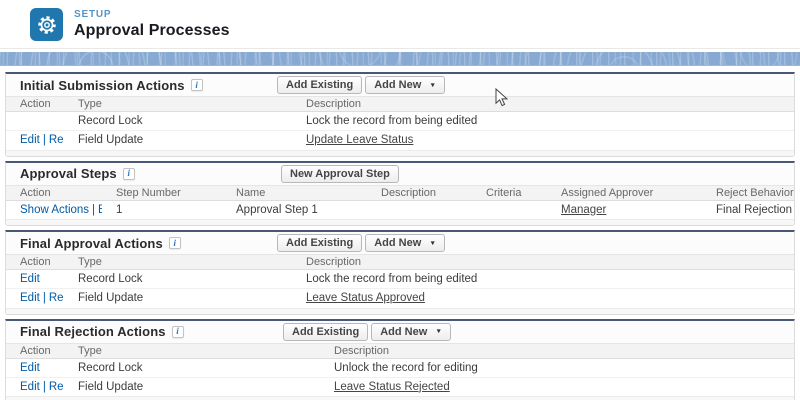 Image resolution: width=800 pixels, height=400 pixels. Describe the element at coordinates (162, 192) in the screenshot. I see `column-header-step-number: Step Number` at that location.